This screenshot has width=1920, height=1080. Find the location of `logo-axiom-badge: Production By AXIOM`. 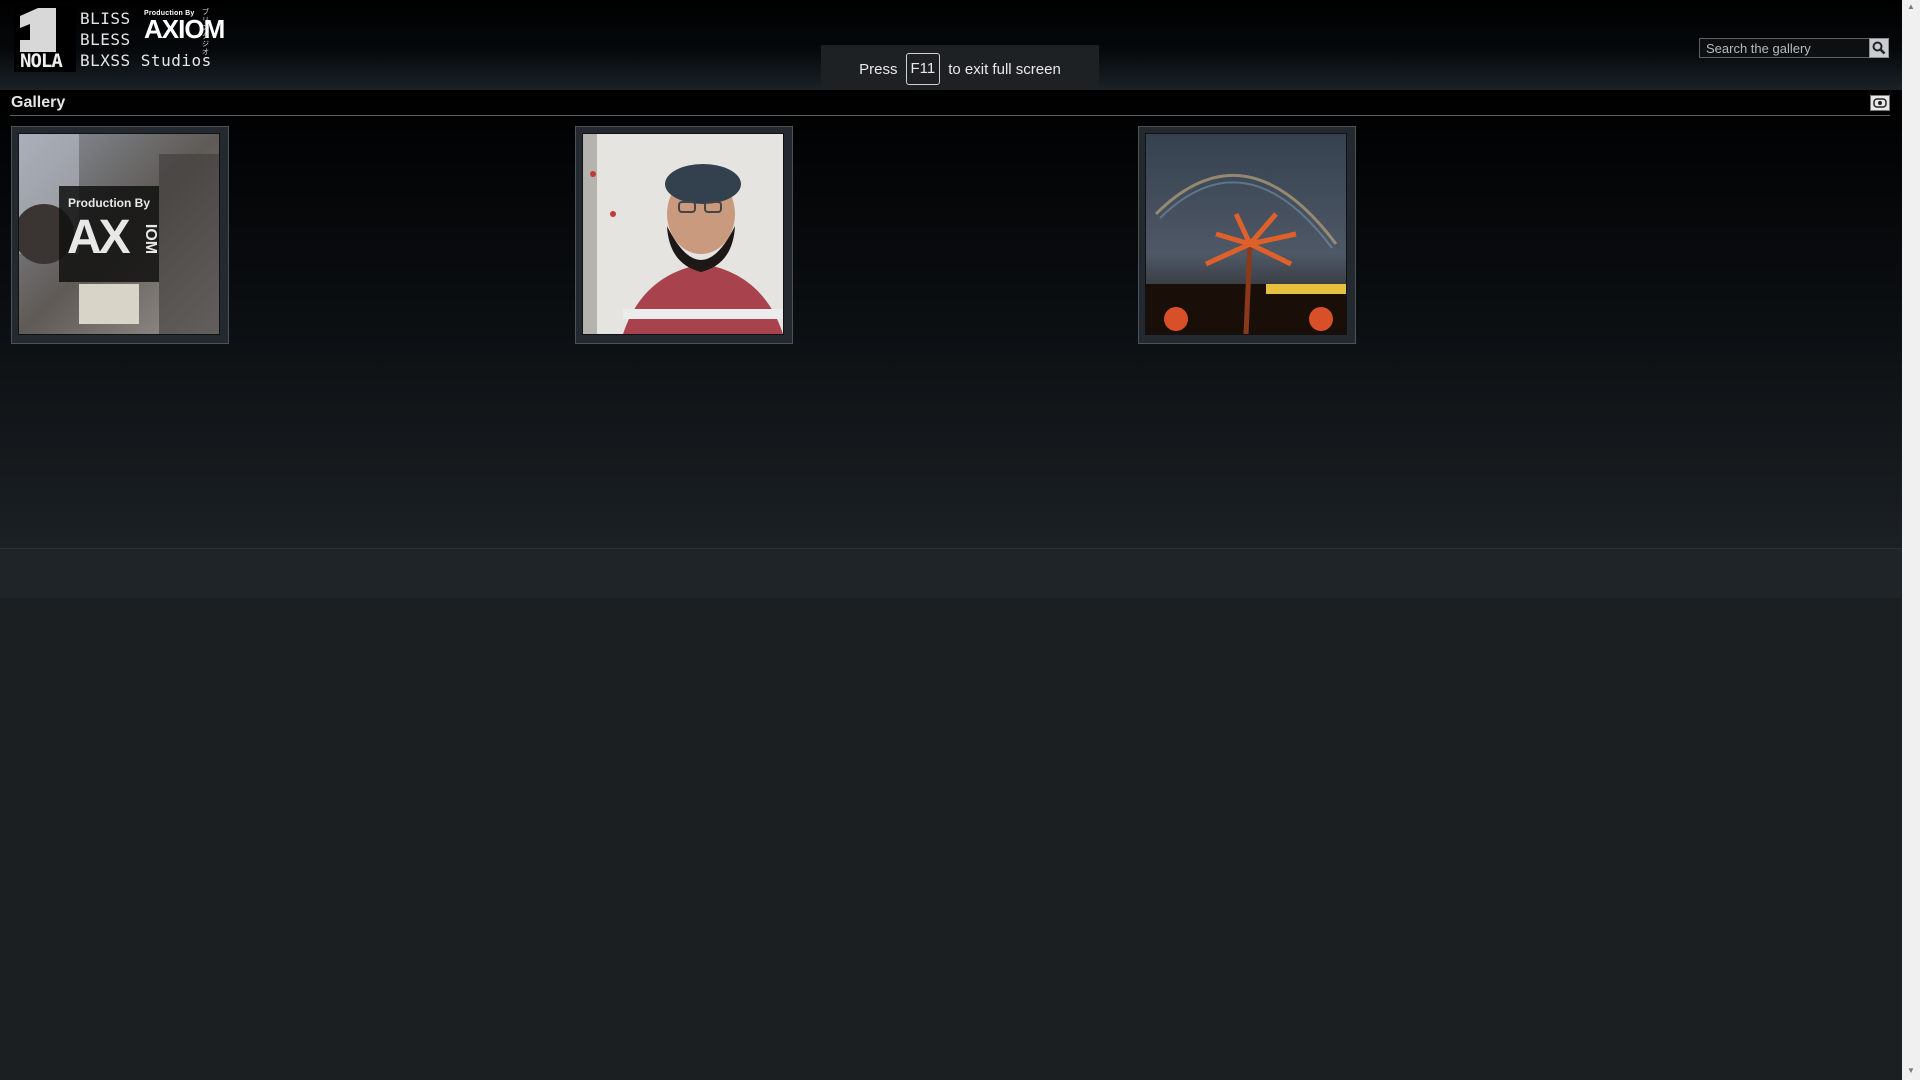

logo-axiom-badge: Production By AXIOM is located at coordinates (184, 27).